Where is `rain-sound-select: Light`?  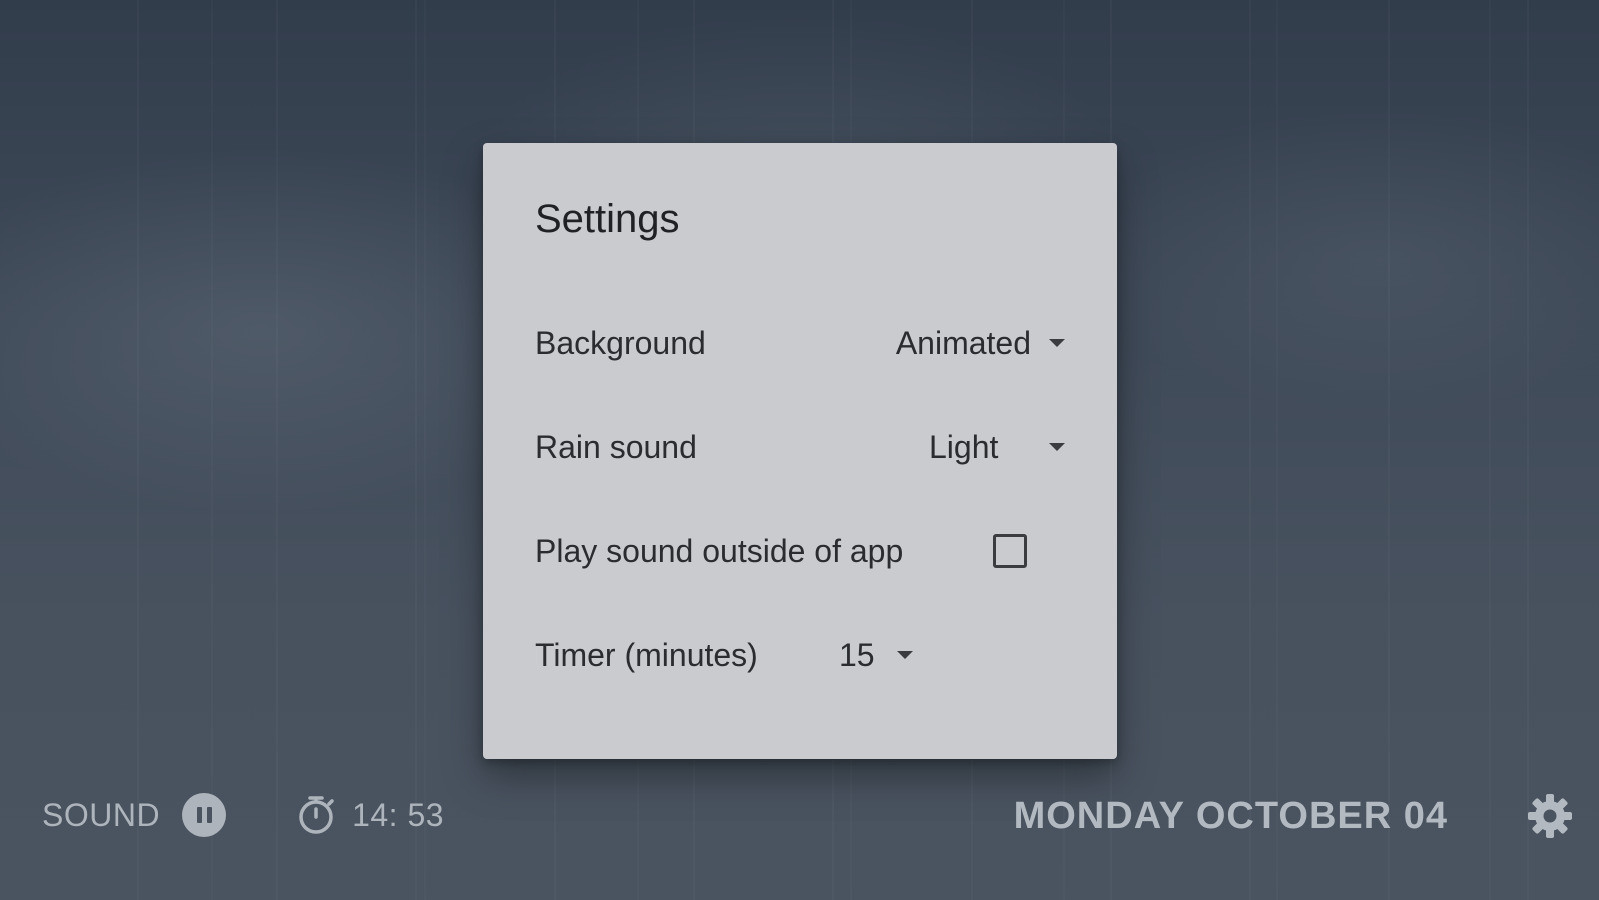 rain-sound-select: Light is located at coordinates (997, 447).